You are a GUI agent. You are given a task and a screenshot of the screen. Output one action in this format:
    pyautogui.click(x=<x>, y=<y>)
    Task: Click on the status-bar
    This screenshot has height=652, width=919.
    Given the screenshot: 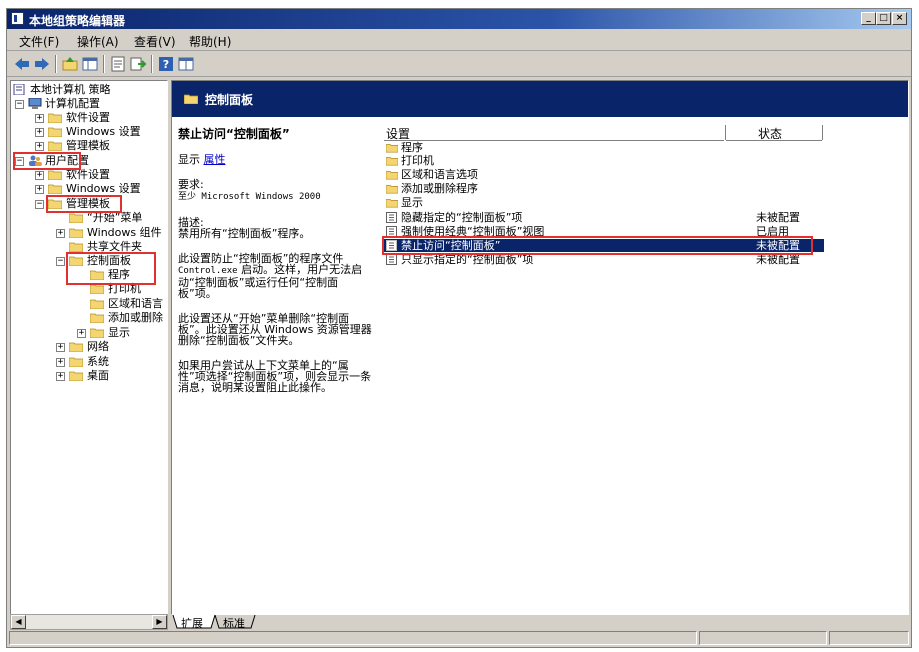 What is the action you would take?
    pyautogui.click(x=459, y=638)
    